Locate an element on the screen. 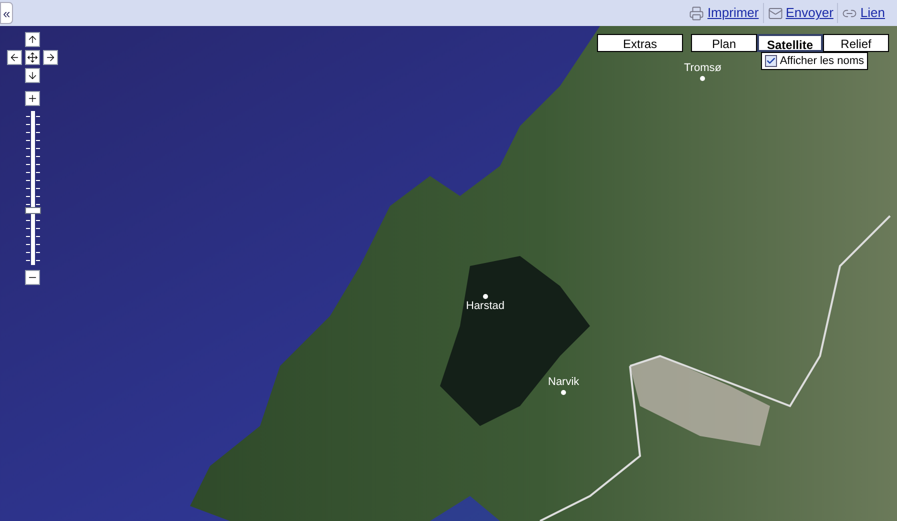 The image size is (897, 521). plus-icon is located at coordinates (32, 98).